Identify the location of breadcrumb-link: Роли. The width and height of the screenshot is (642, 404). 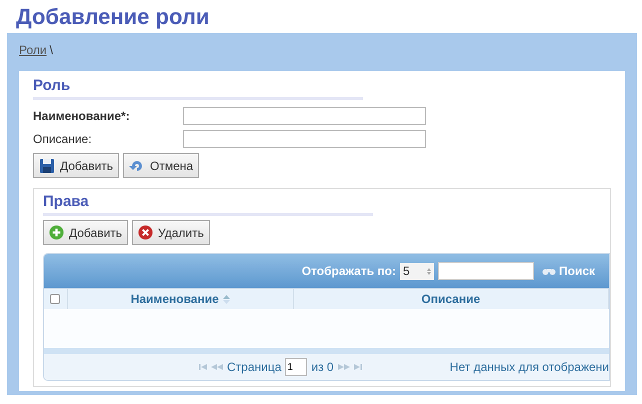
(33, 50).